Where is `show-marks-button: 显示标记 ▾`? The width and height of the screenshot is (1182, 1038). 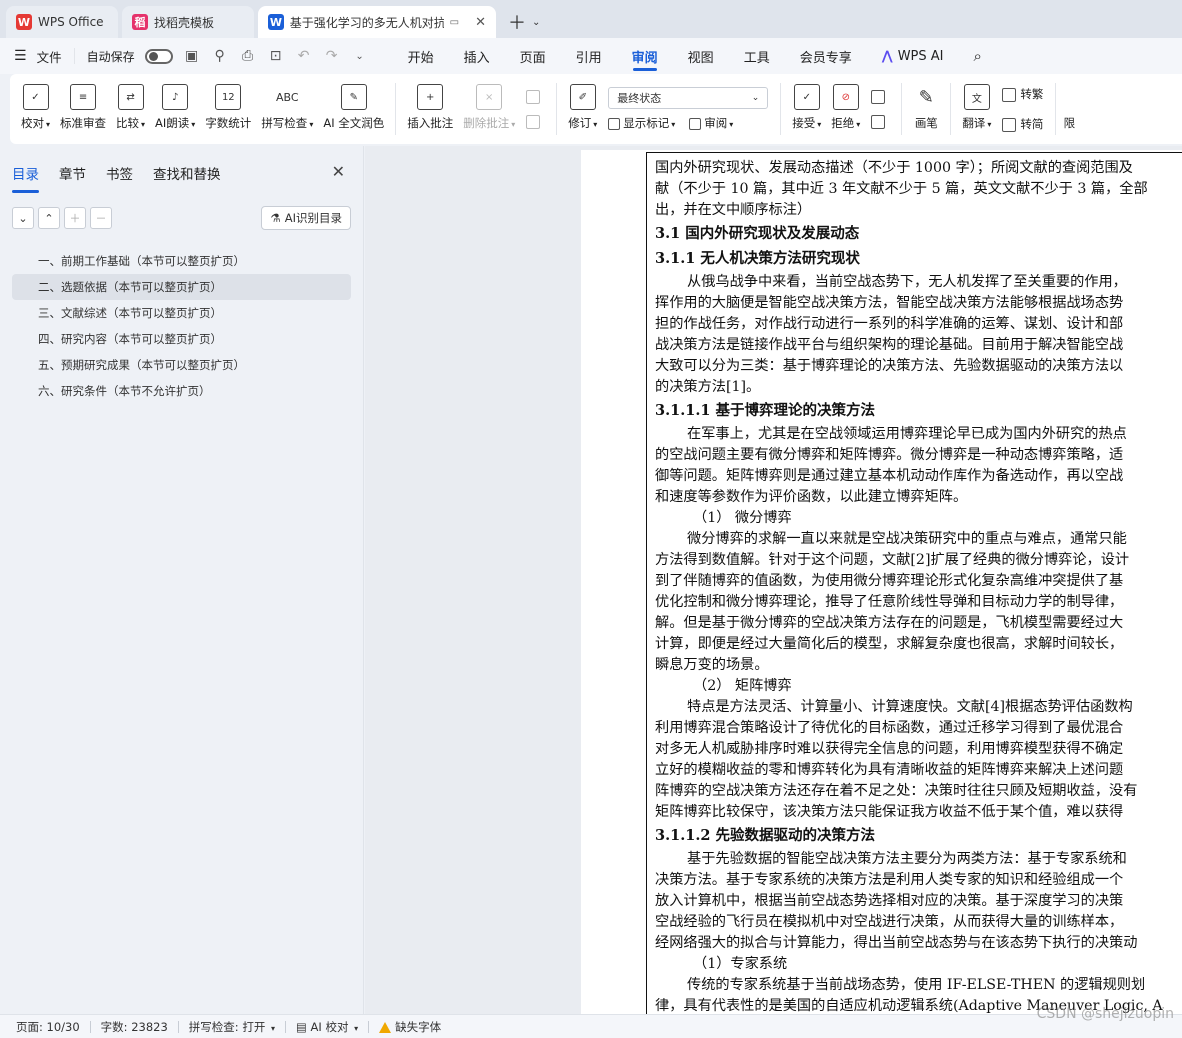
show-marks-button: 显示标记 ▾ is located at coordinates (641, 123).